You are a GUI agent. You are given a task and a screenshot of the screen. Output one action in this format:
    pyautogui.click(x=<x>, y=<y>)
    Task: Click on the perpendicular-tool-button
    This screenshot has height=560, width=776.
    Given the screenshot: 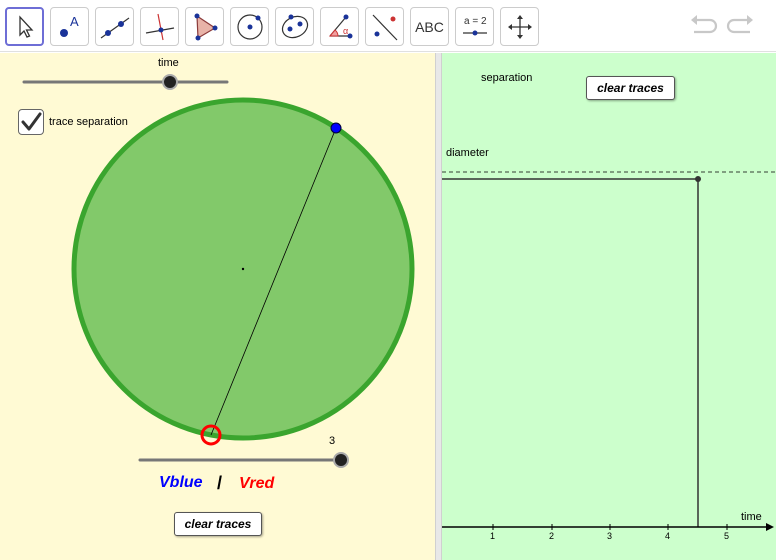 What is the action you would take?
    pyautogui.click(x=159, y=26)
    